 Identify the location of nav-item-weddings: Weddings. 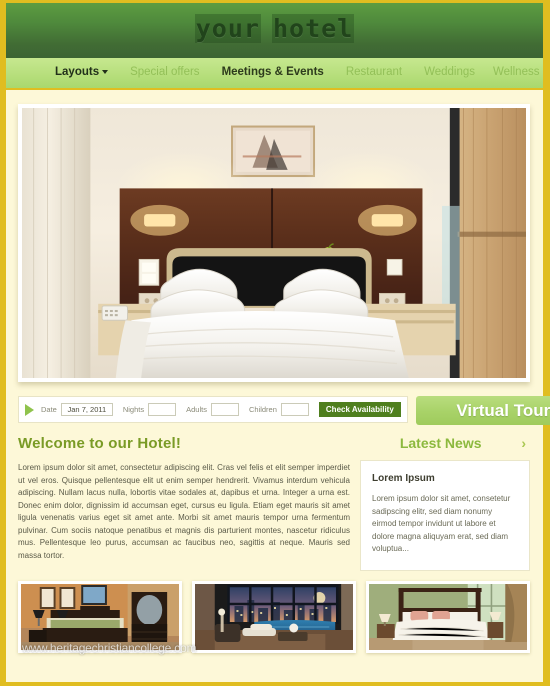
(449, 73).